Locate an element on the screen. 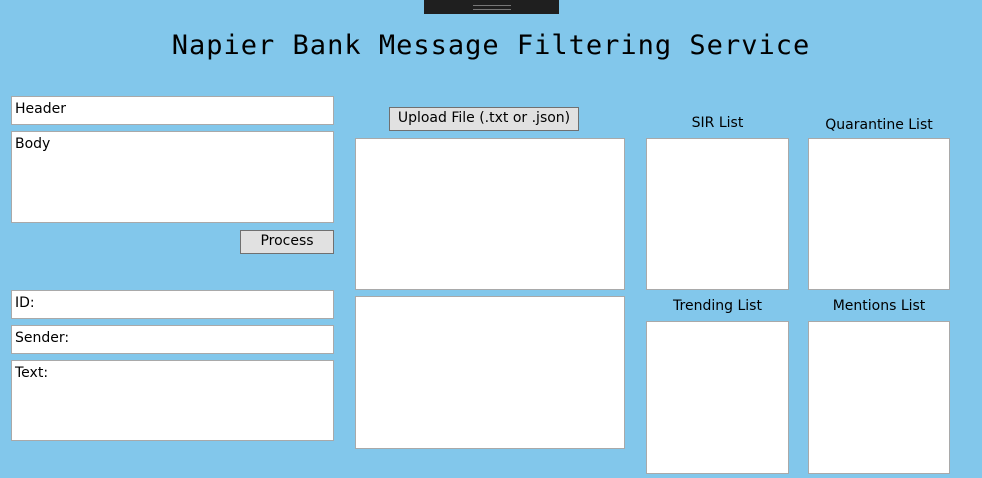  window-title-stub is located at coordinates (491, 7).